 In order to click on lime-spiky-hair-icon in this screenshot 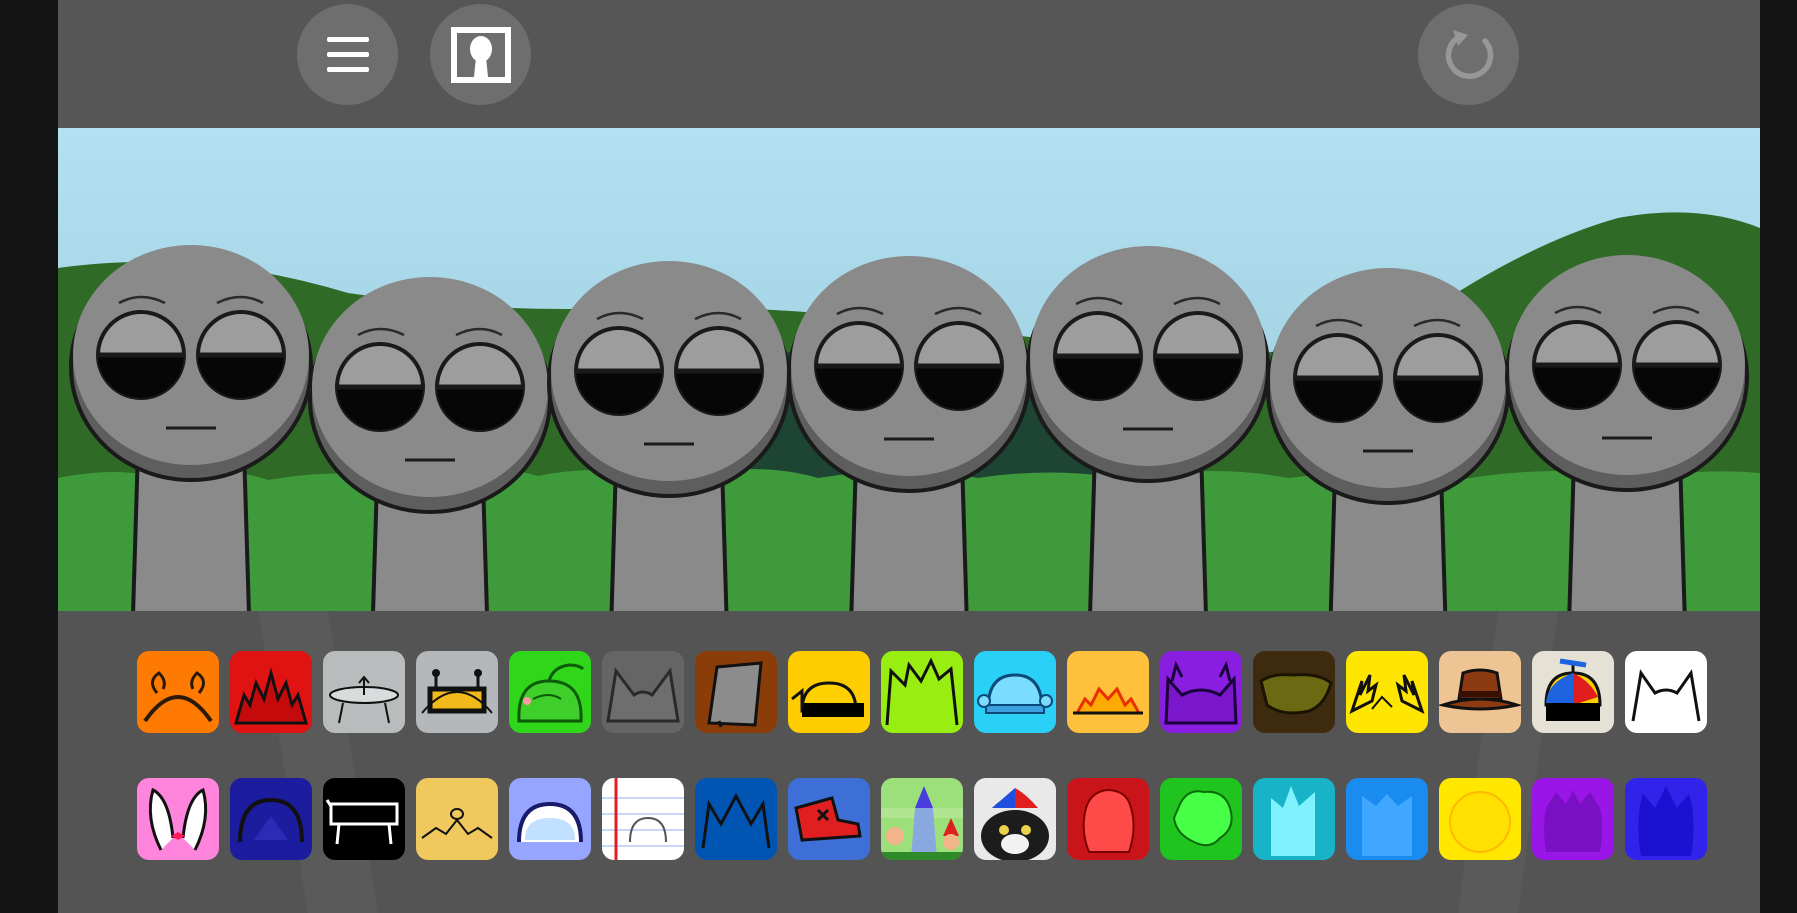, I will do `click(922, 692)`.